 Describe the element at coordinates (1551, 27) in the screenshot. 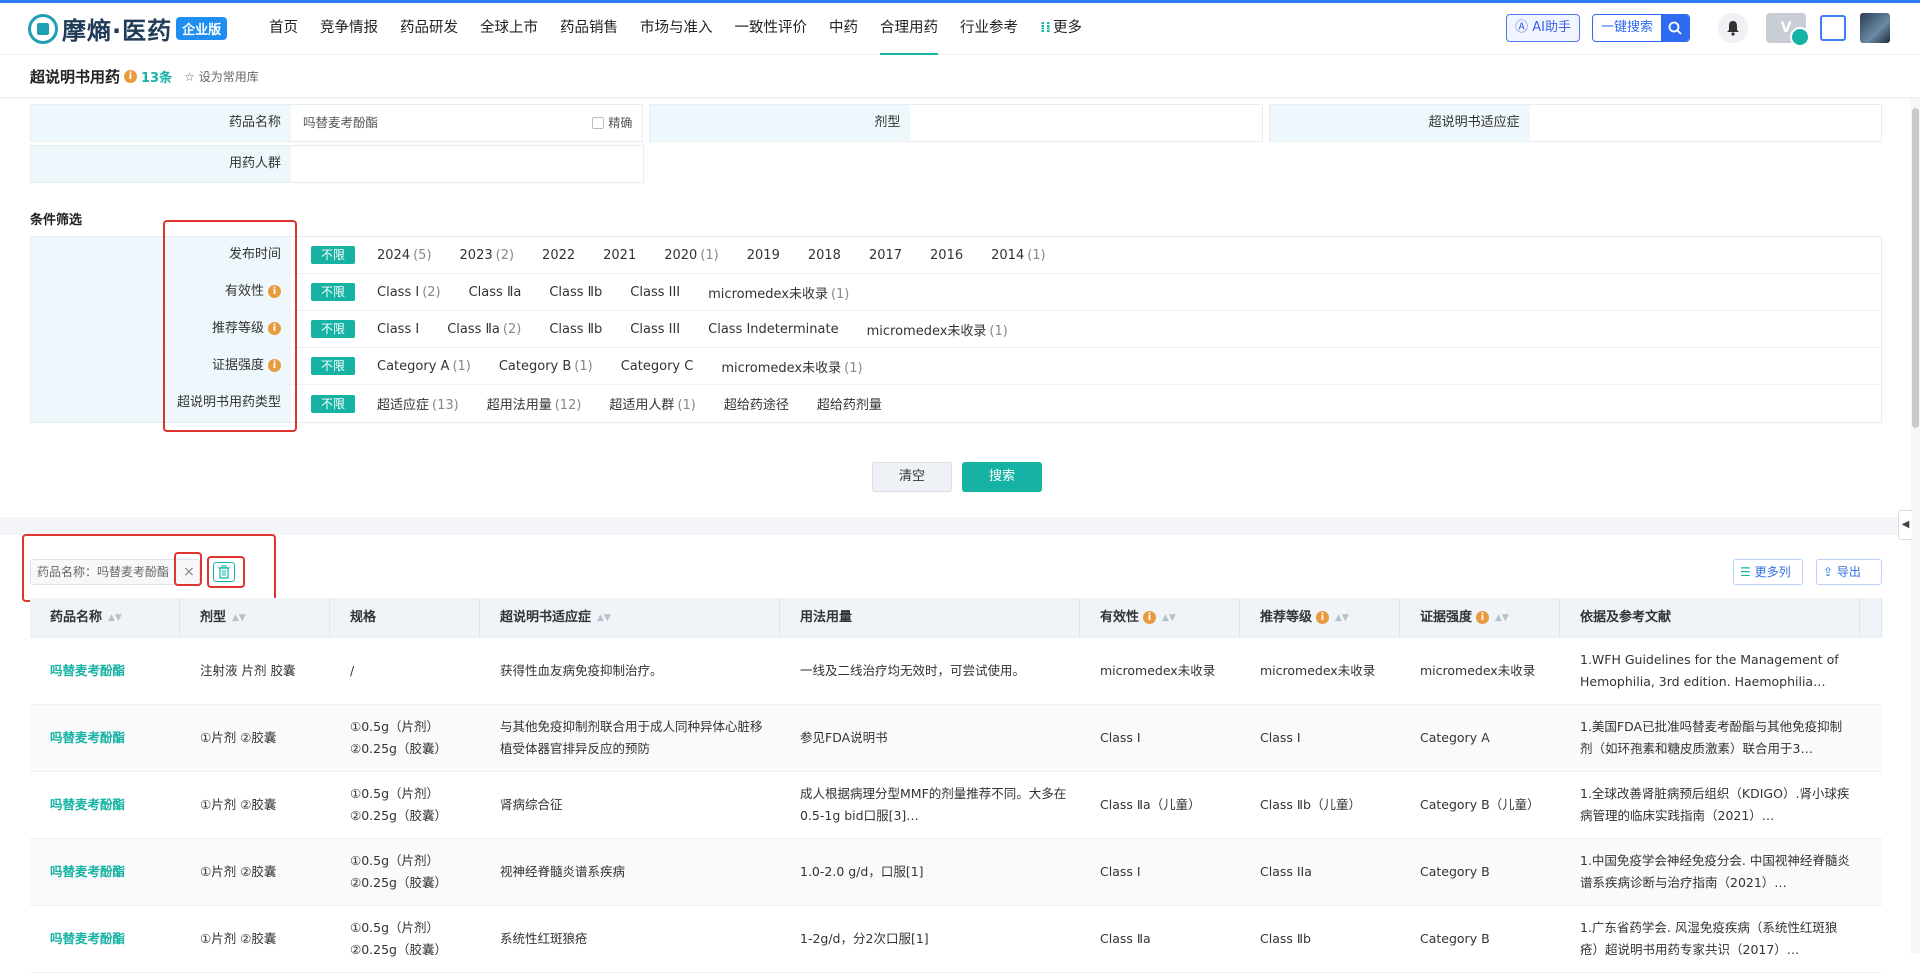

I see `ai-assistant-label: AI助手` at that location.